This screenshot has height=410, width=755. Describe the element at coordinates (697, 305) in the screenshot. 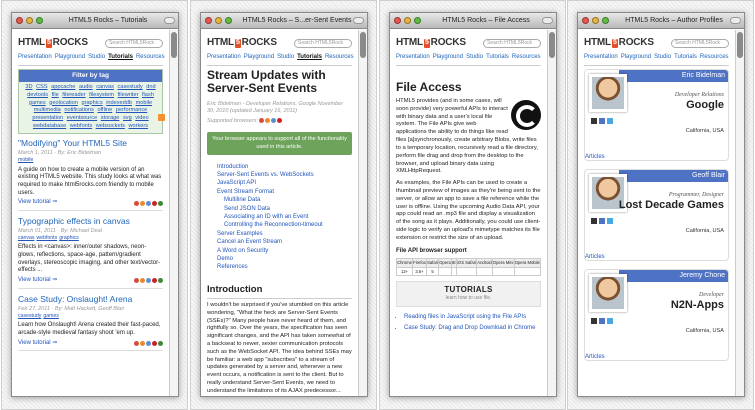

I see `author-company: N2N-Apps` at that location.